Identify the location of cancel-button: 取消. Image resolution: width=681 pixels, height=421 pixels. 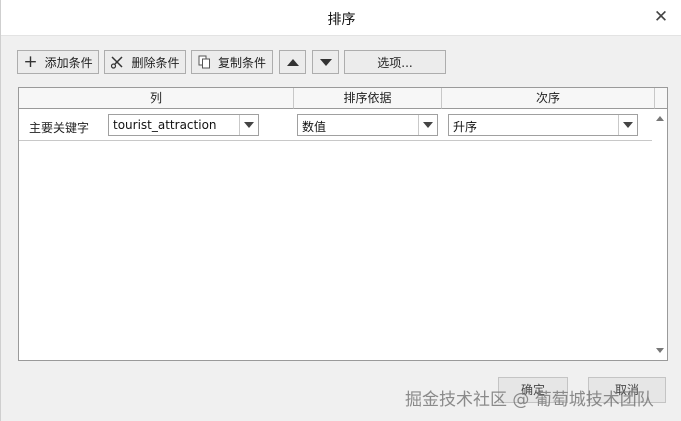
(627, 390).